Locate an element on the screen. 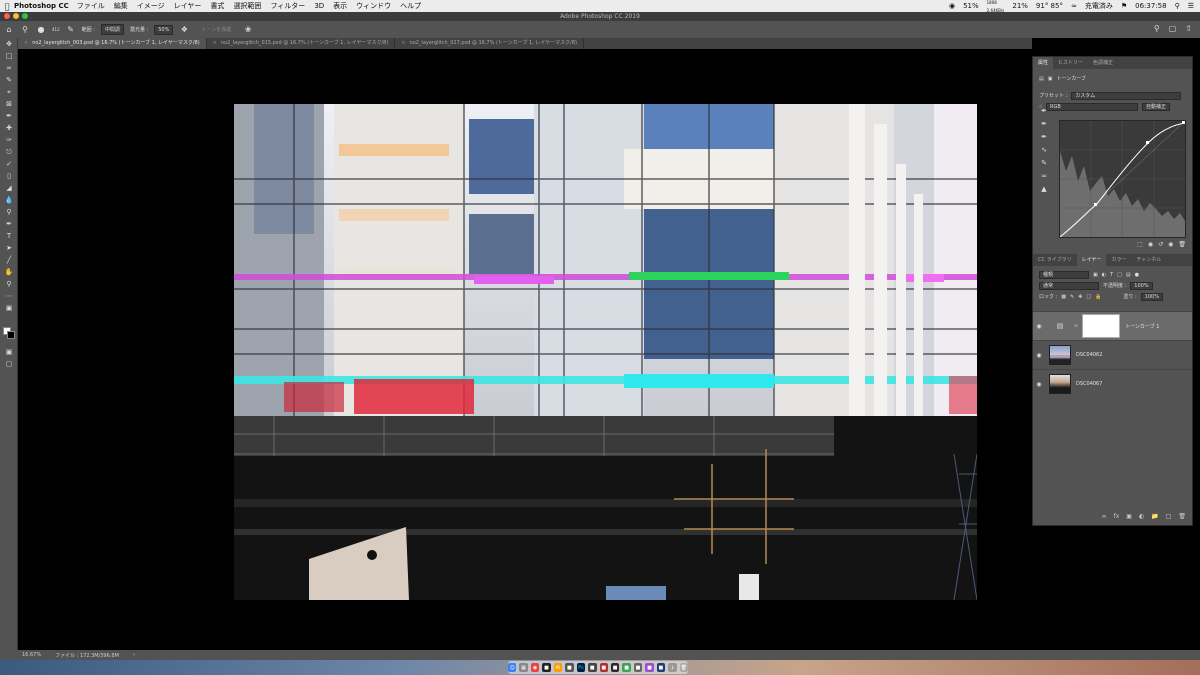 The image size is (1200, 675). launchpad-icon: ▦ is located at coordinates (523, 667).